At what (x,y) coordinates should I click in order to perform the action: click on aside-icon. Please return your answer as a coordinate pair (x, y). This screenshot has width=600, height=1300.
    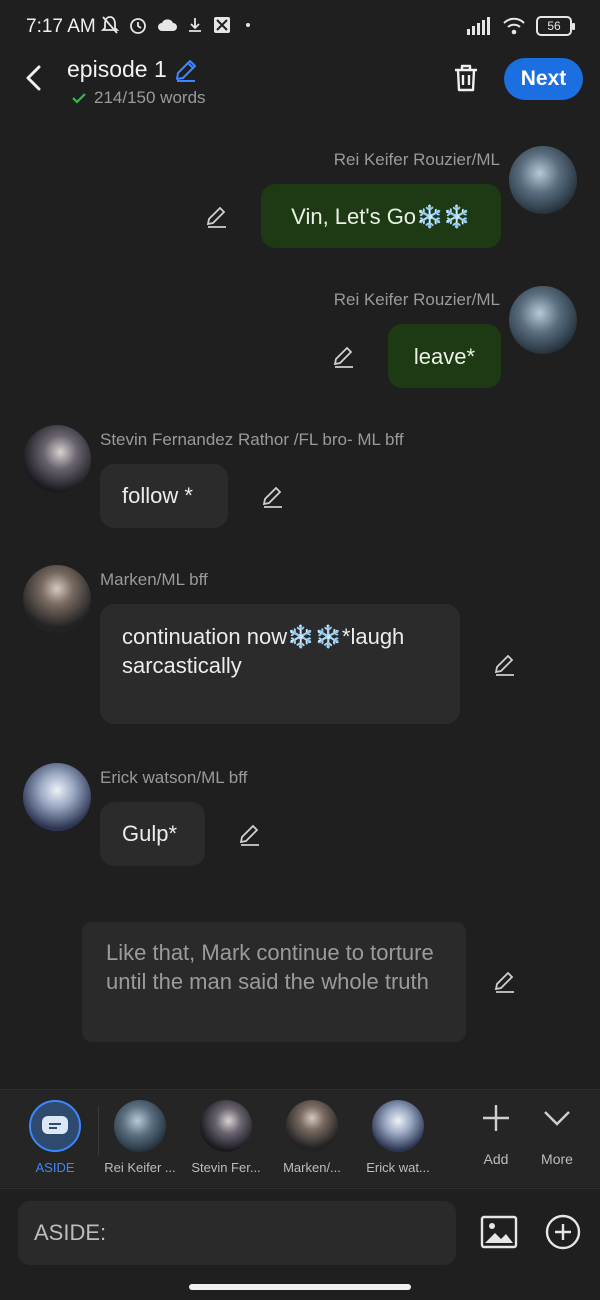
    Looking at the image, I should click on (55, 1126).